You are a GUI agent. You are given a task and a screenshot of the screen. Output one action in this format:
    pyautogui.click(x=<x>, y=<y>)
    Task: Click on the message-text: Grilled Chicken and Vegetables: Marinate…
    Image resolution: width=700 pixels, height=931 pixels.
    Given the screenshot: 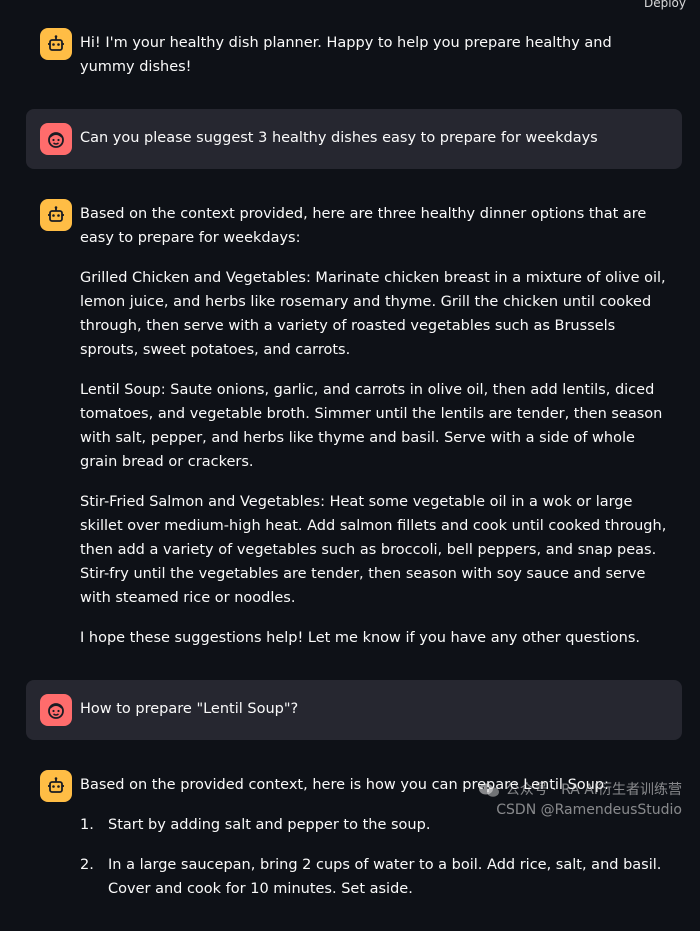 What is the action you would take?
    pyautogui.click(x=373, y=314)
    